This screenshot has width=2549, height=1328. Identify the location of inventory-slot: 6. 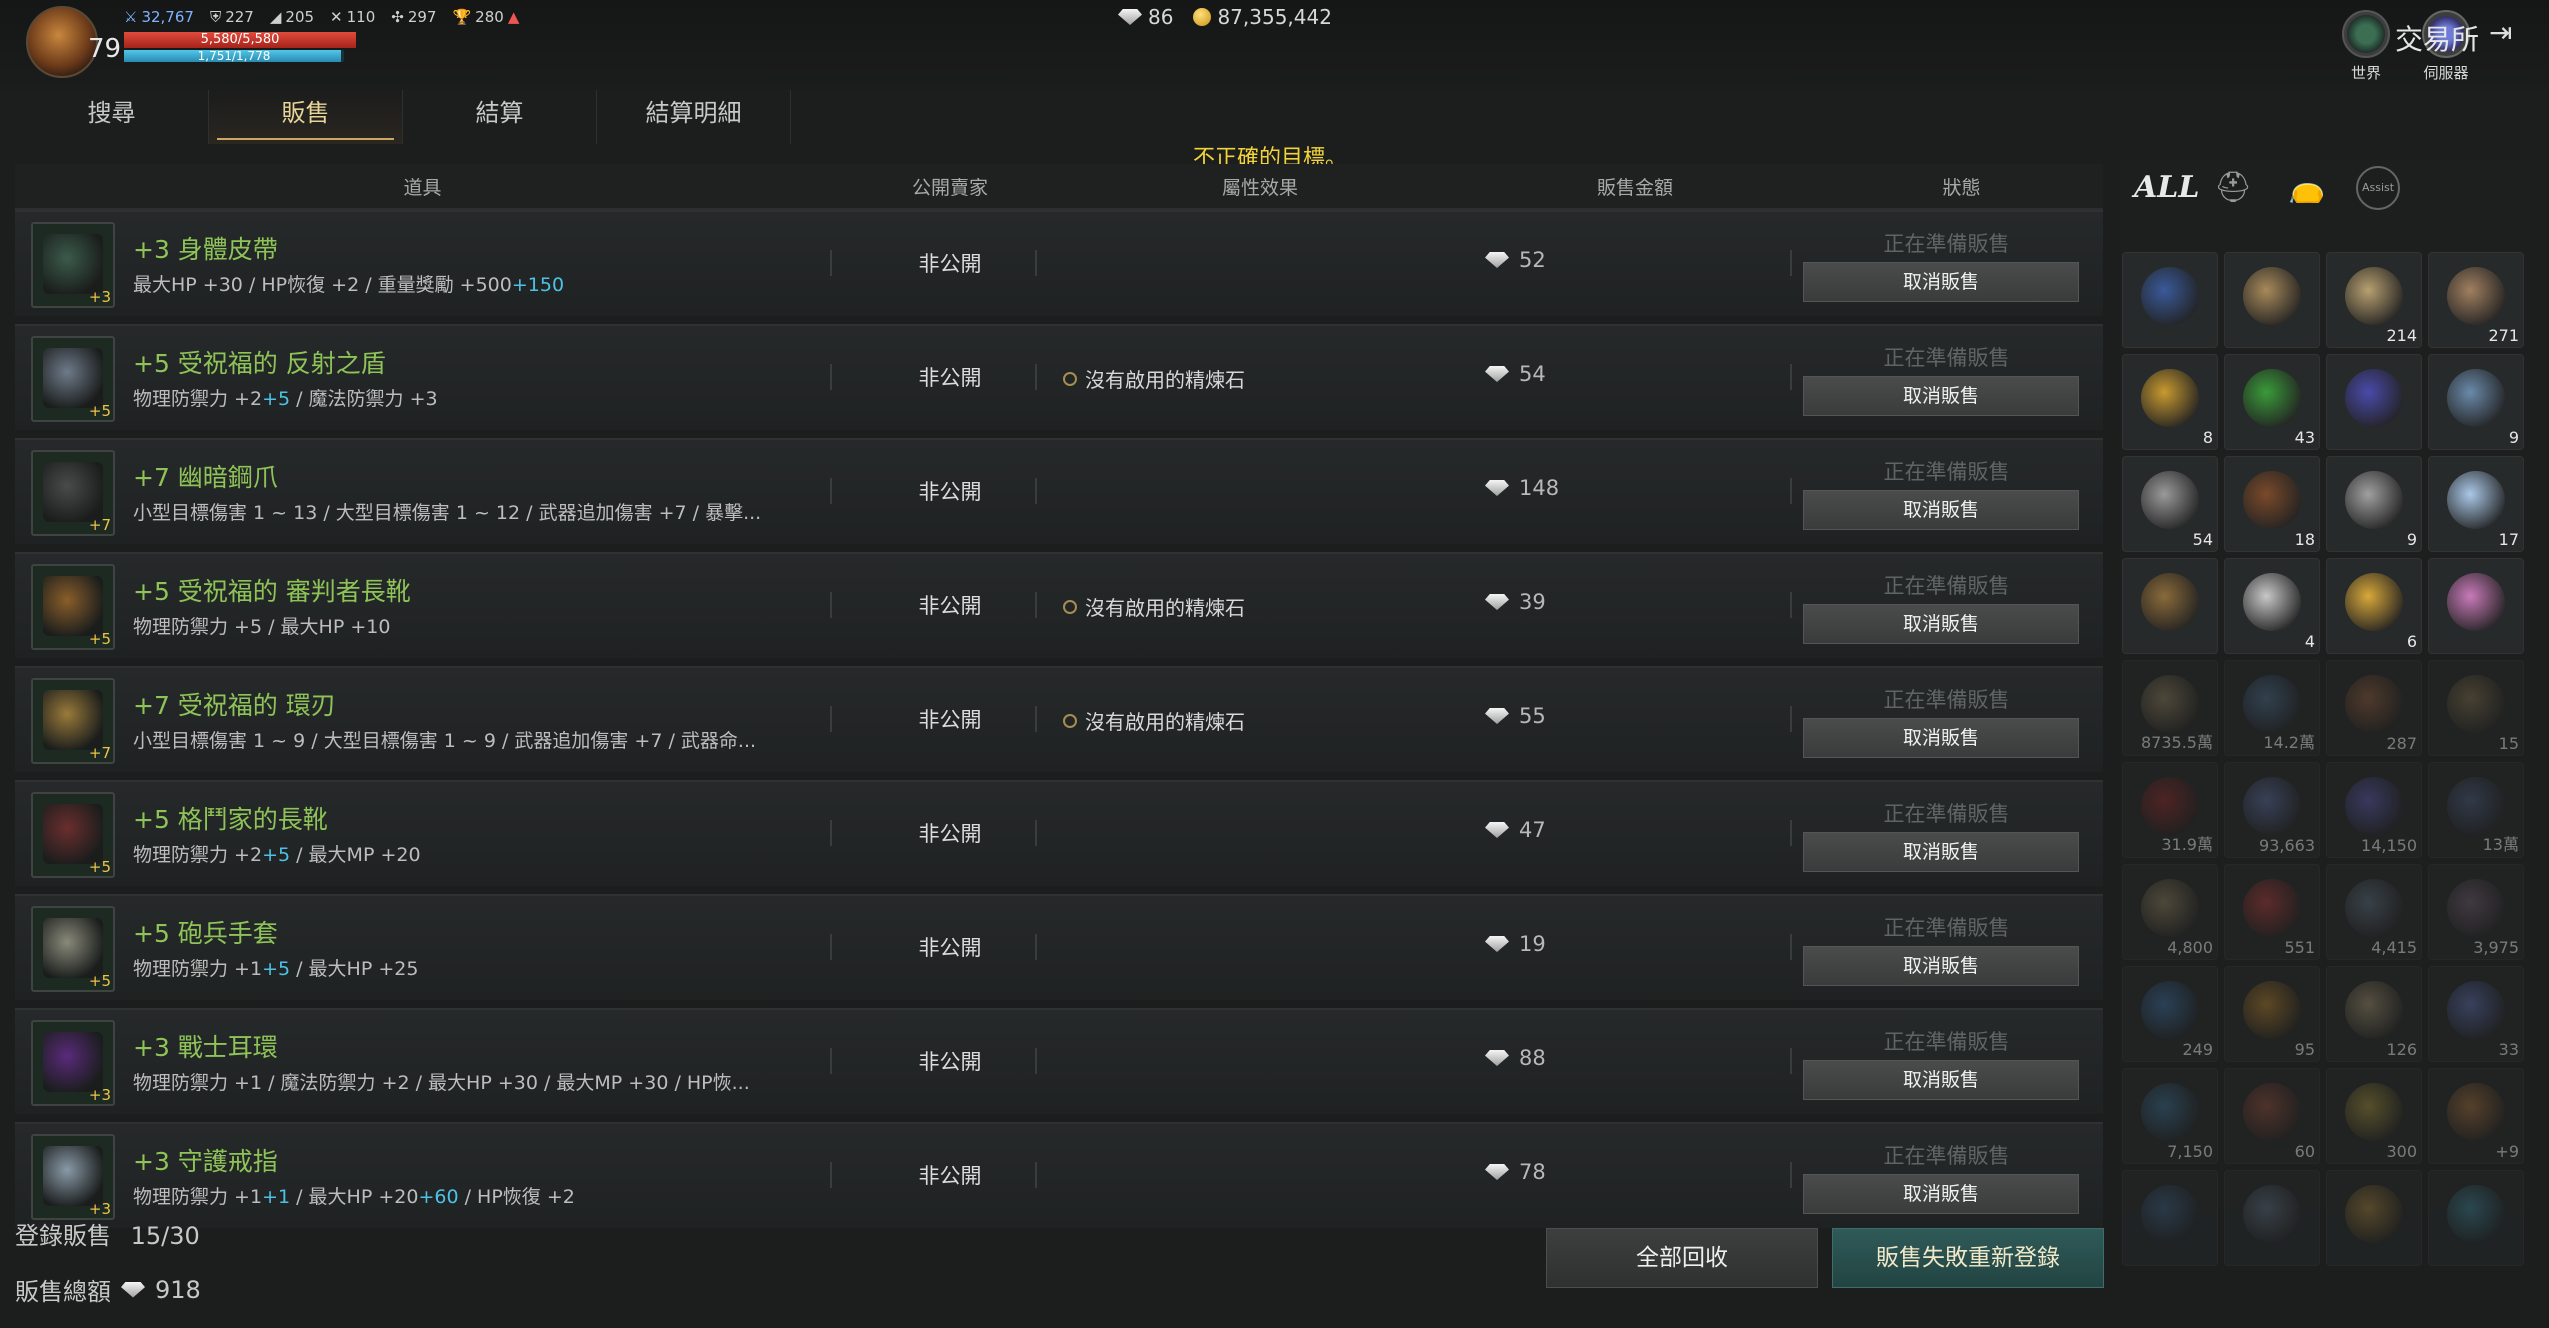
(2374, 606).